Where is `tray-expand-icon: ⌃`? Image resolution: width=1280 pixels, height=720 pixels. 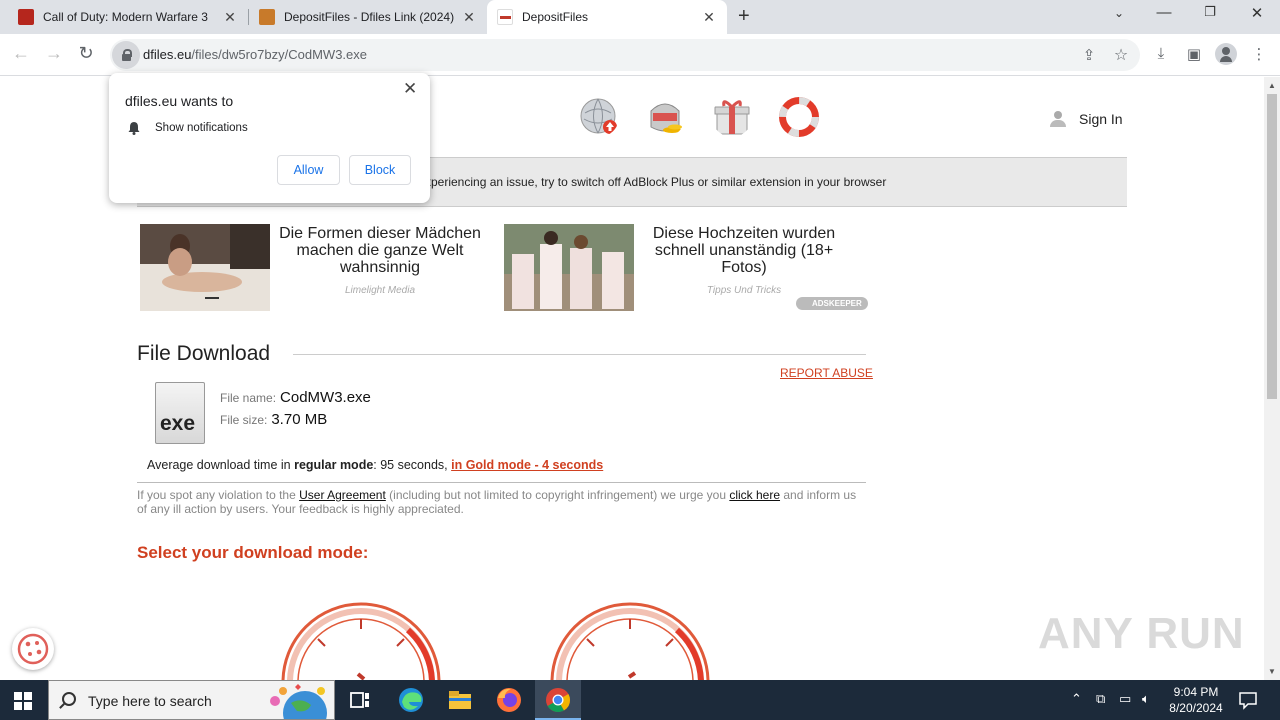 tray-expand-icon: ⌃ is located at coordinates (1076, 699).